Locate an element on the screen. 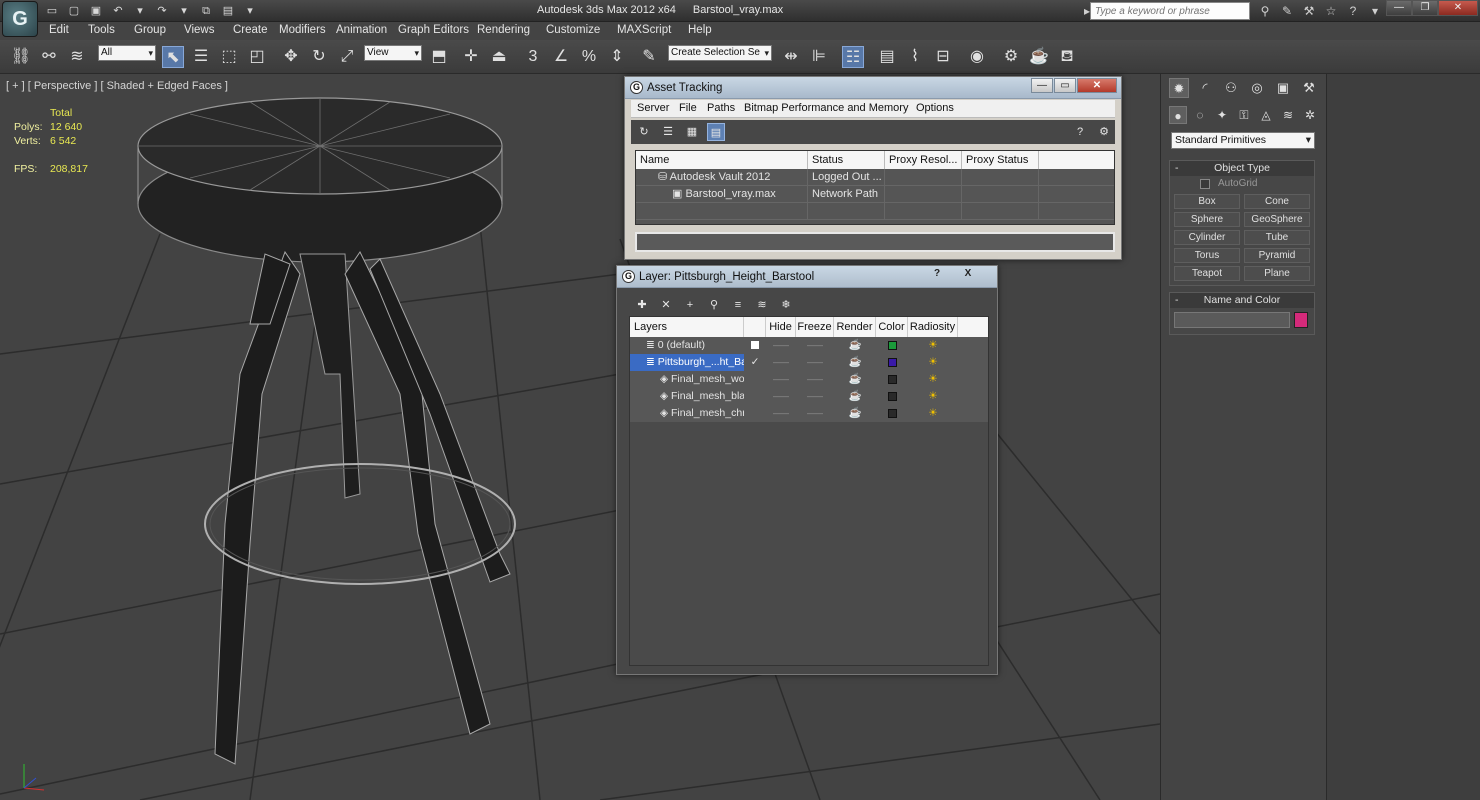 This screenshot has height=800, width=1480. menu-customize: Customize is located at coordinates (573, 30).